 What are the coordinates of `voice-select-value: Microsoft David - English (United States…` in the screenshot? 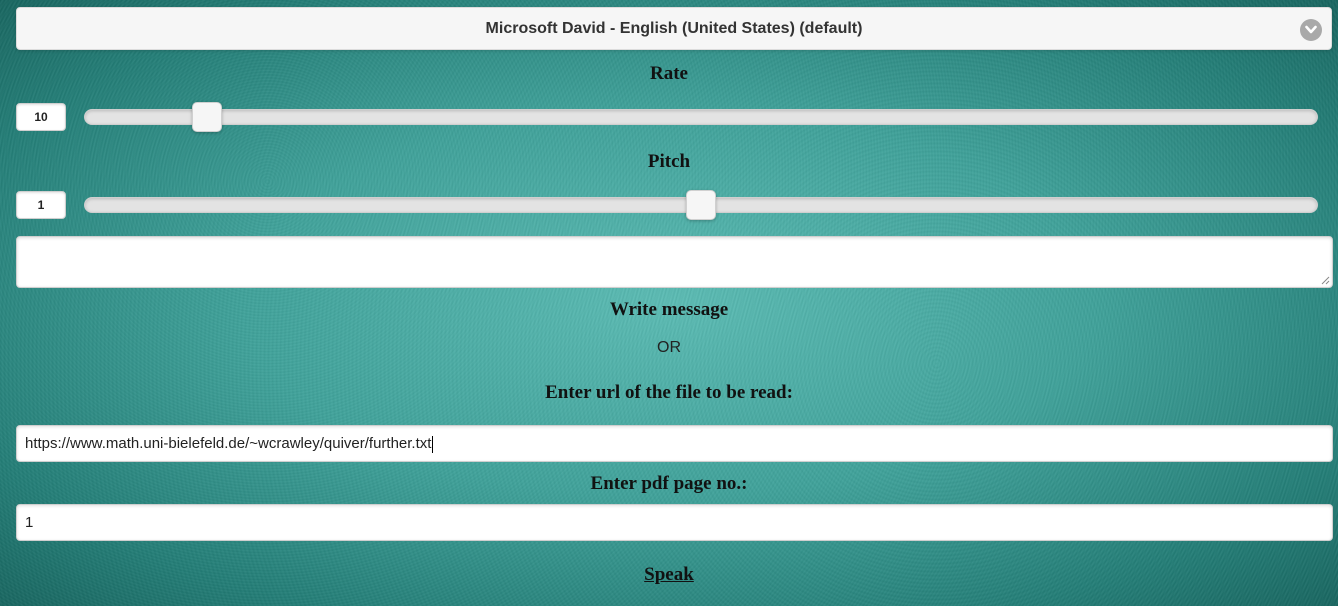 It's located at (674, 28).